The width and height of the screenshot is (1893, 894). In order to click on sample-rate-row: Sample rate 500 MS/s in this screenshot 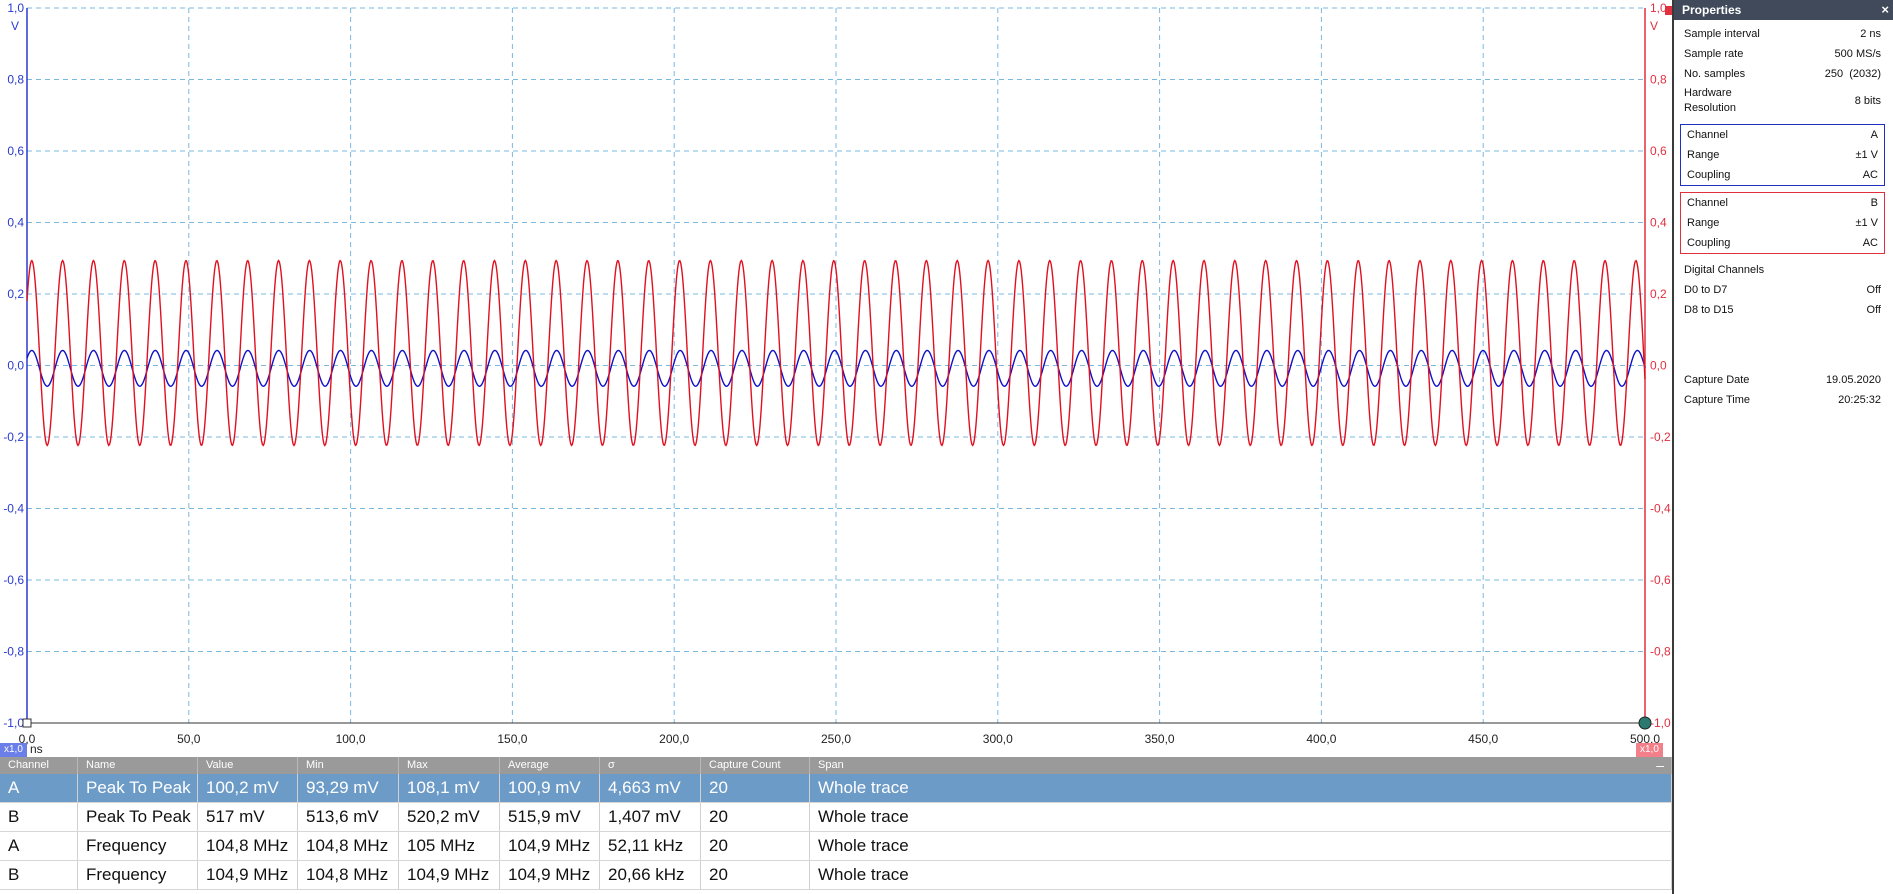, I will do `click(1783, 54)`.